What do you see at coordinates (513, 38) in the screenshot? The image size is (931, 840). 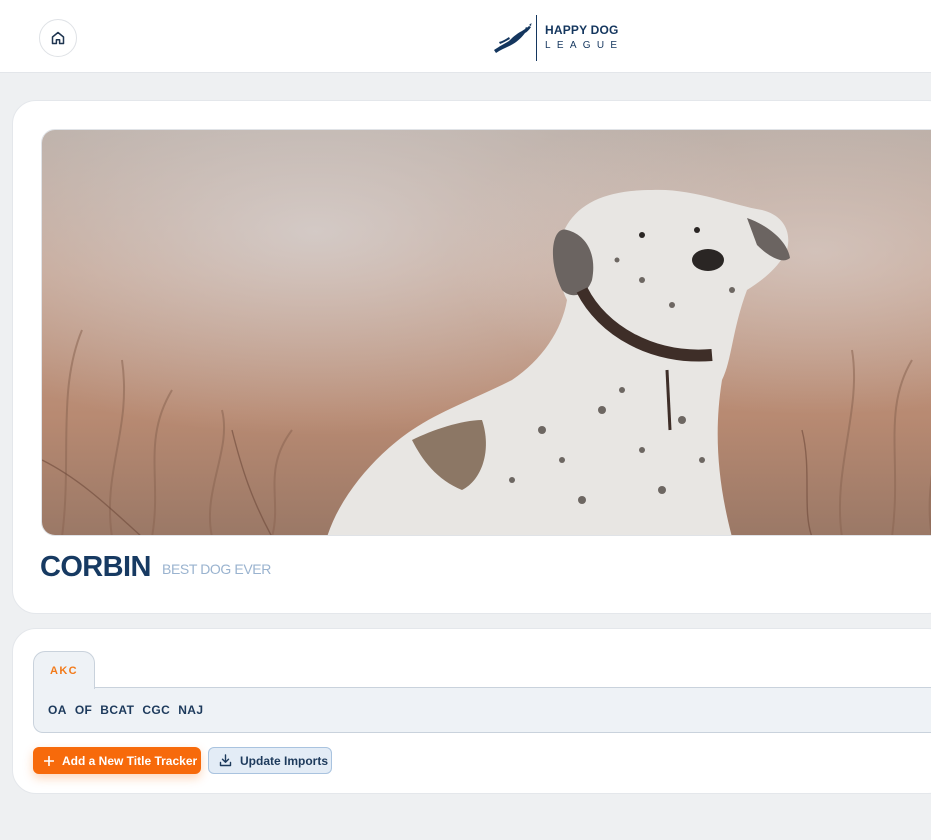 I see `leaping-dog-logo-icon` at bounding box center [513, 38].